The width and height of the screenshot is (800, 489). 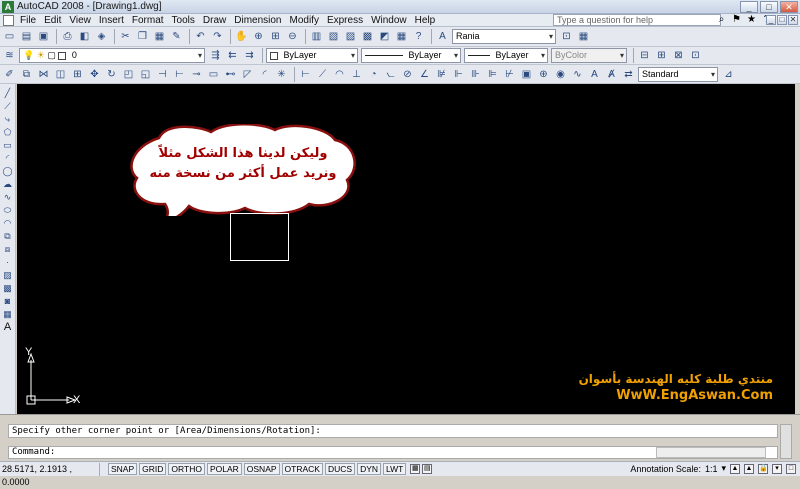 What do you see at coordinates (67, 36) in the screenshot?
I see `print-icon: ⎙` at bounding box center [67, 36].